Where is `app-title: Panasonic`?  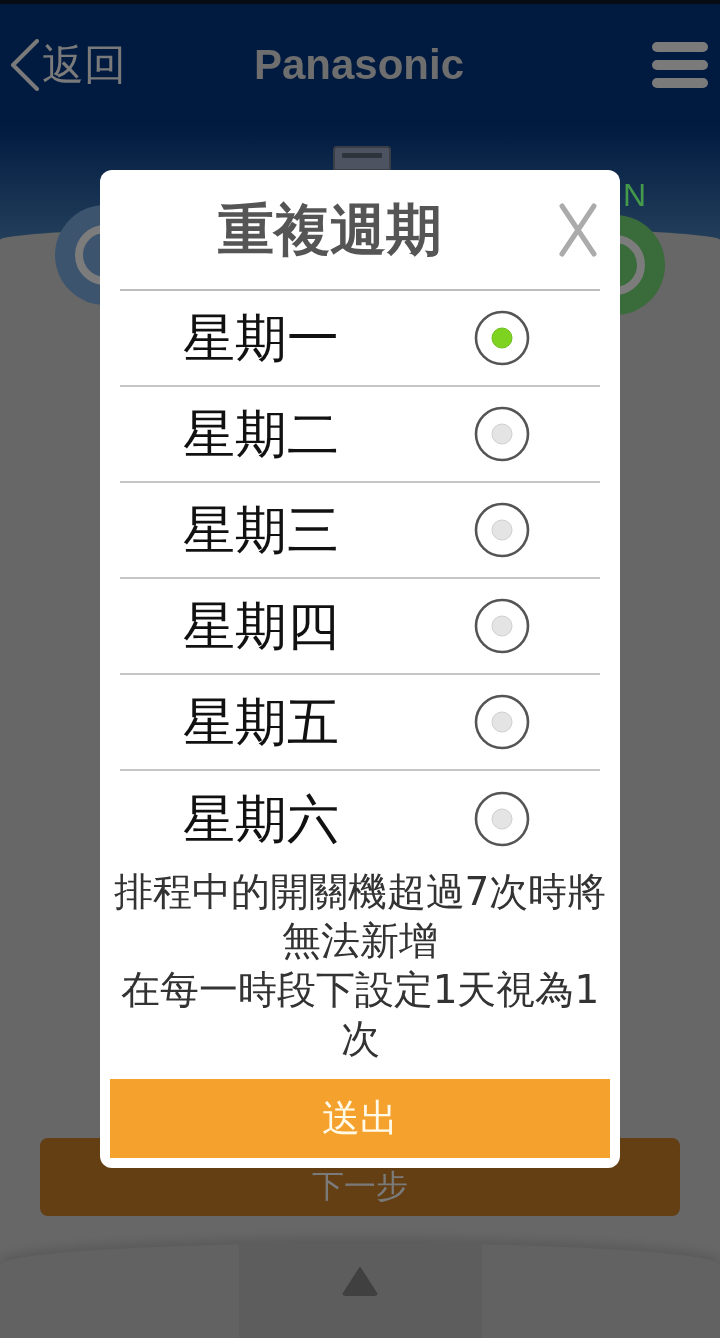
app-title: Panasonic is located at coordinates (359, 65).